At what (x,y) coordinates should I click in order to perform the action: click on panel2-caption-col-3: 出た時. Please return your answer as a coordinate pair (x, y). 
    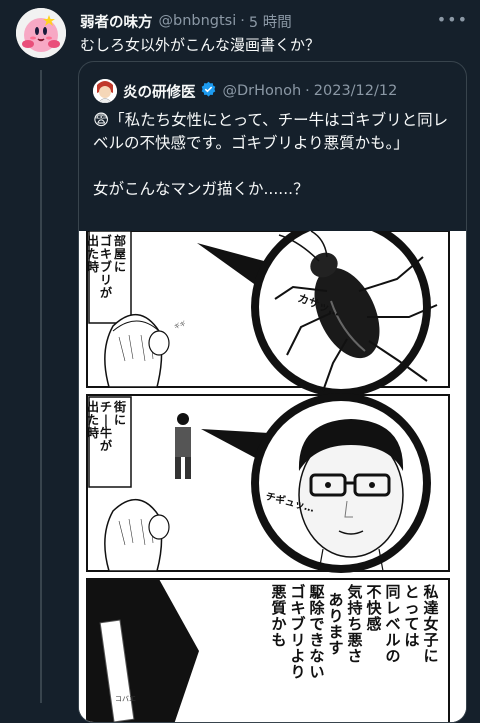
    Looking at the image, I should click on (93, 419).